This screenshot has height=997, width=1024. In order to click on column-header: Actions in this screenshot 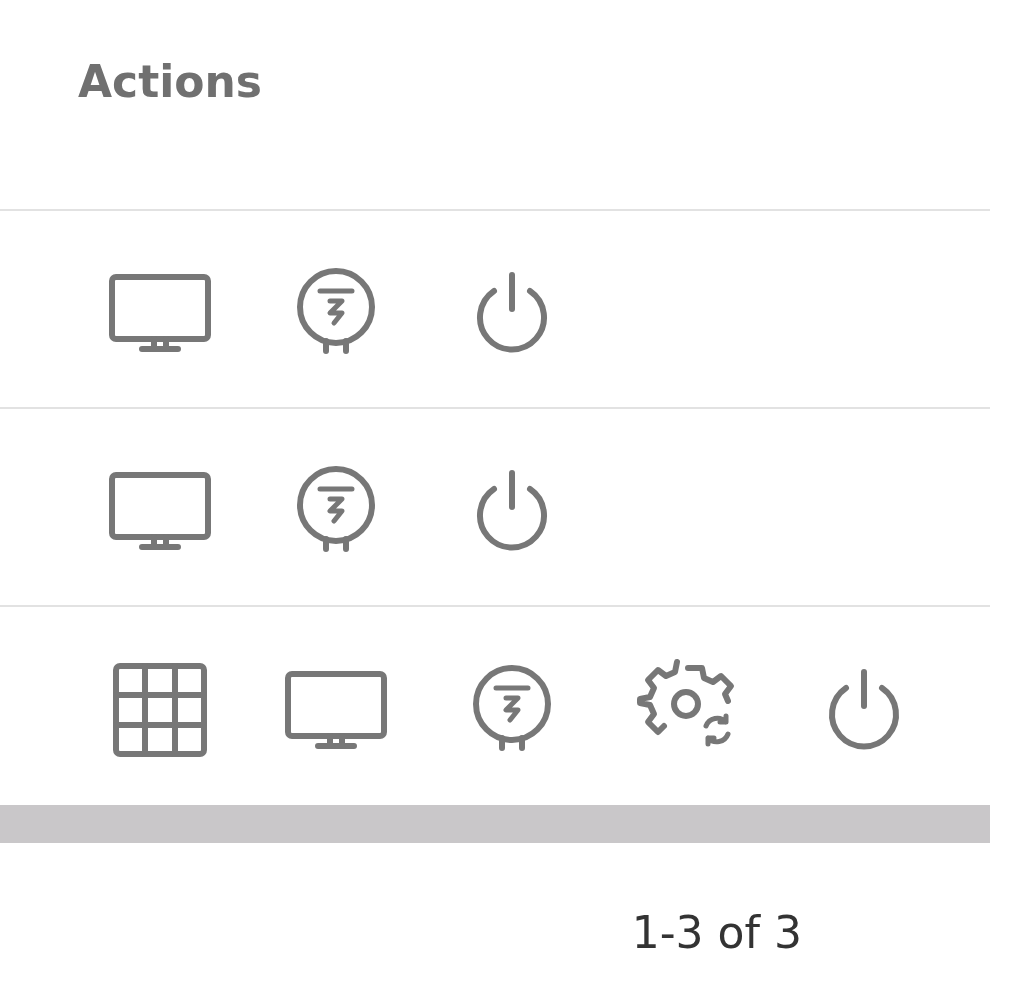, I will do `click(170, 81)`.